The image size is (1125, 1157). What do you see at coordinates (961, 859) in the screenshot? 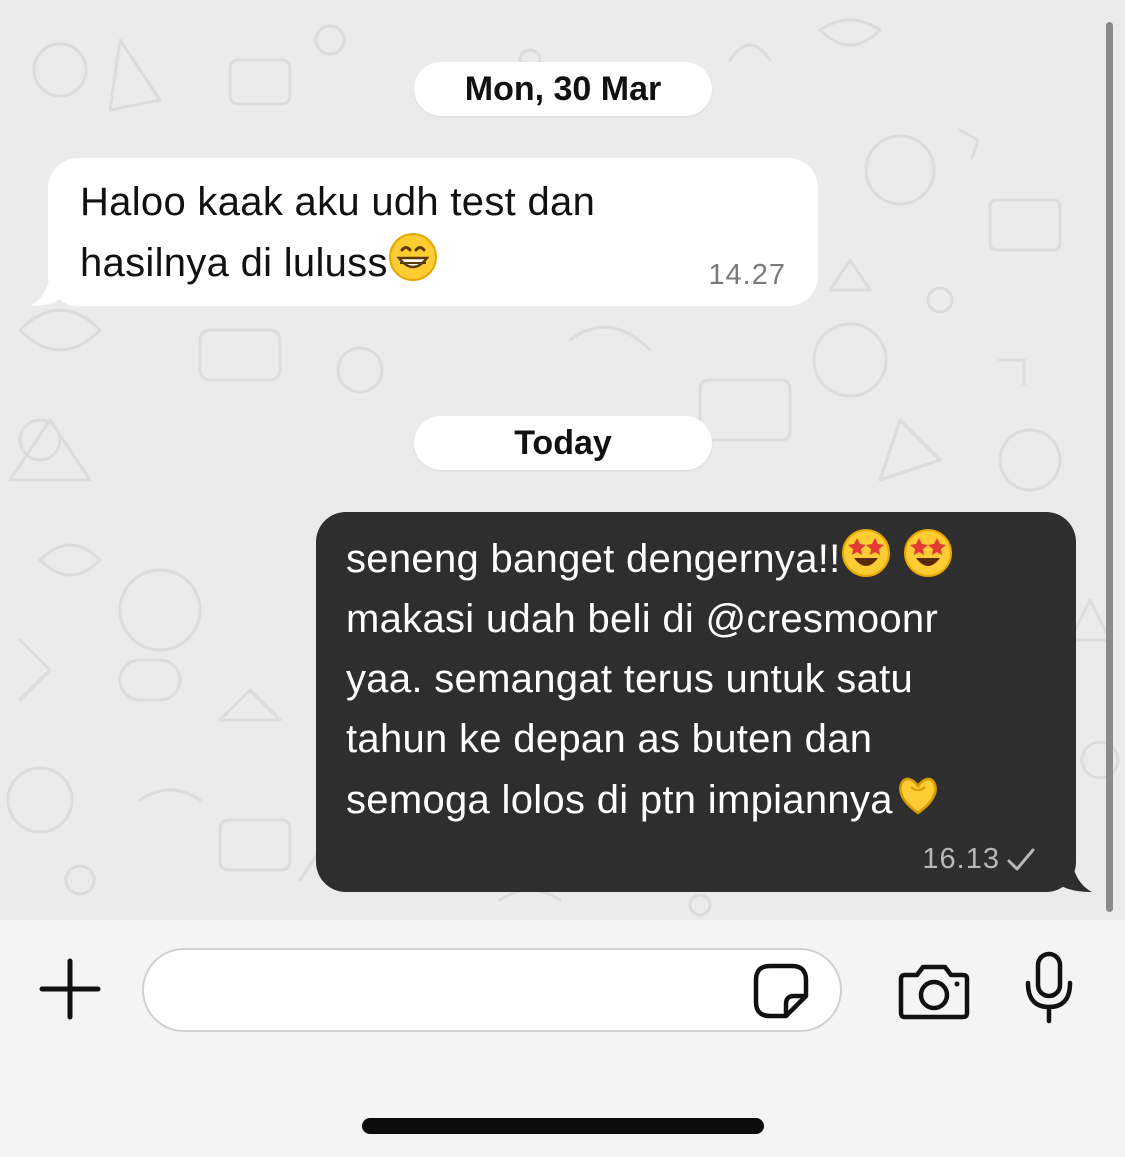
I see `message-timestamp: 16.13` at bounding box center [961, 859].